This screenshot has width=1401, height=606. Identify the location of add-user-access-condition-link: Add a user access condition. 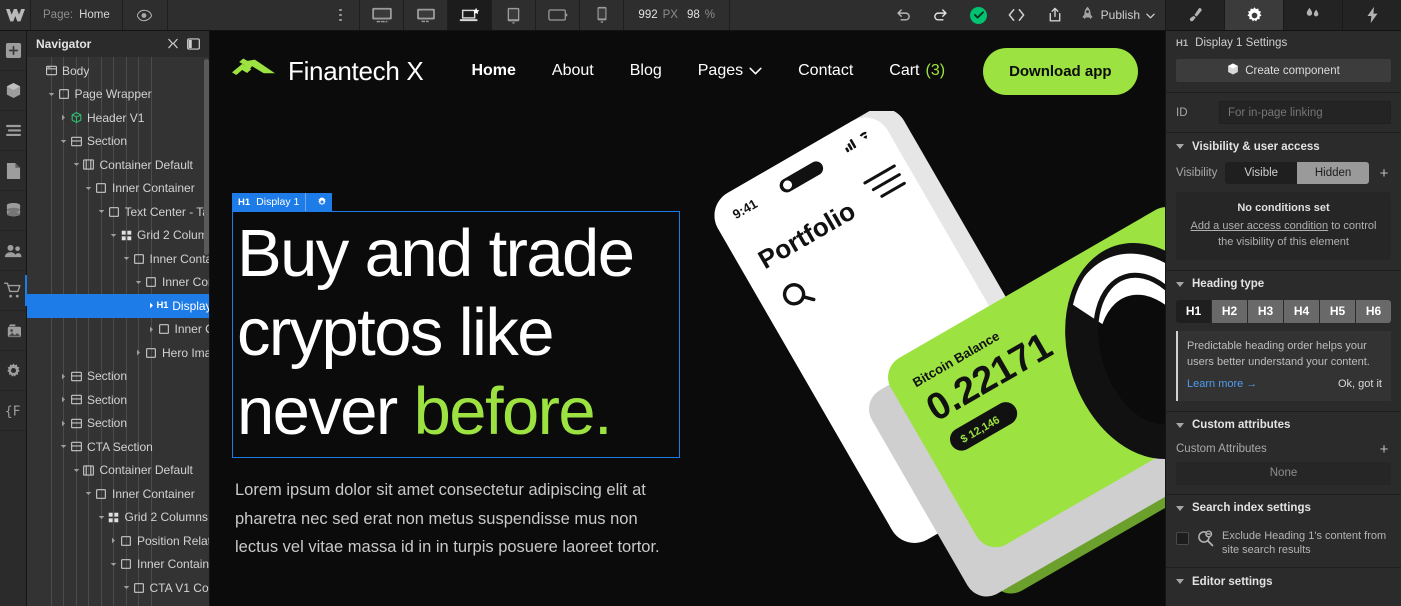
(1260, 226).